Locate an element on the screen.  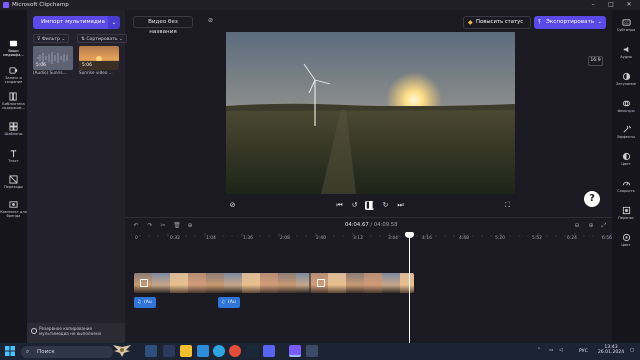
nav-item-record: Запись и создание is located at coordinates (13, 75).